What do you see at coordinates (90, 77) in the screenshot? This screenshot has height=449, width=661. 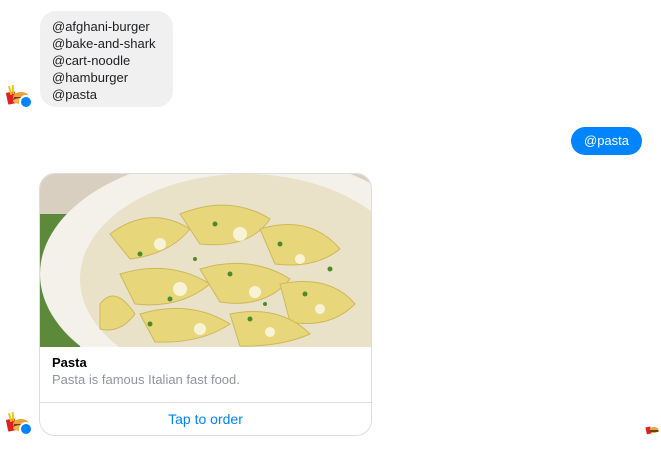 I see `message-line: @hamburger` at bounding box center [90, 77].